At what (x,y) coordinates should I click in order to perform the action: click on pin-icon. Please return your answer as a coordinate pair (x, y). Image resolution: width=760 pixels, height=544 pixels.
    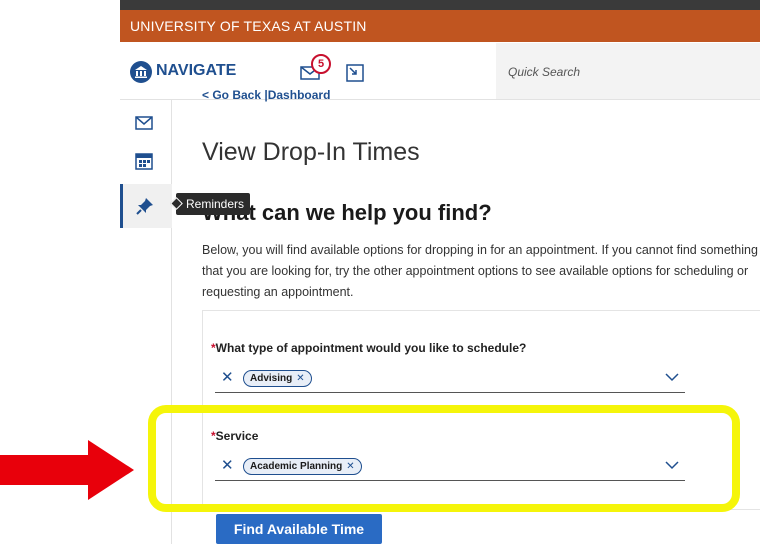
    Looking at the image, I should click on (144, 206).